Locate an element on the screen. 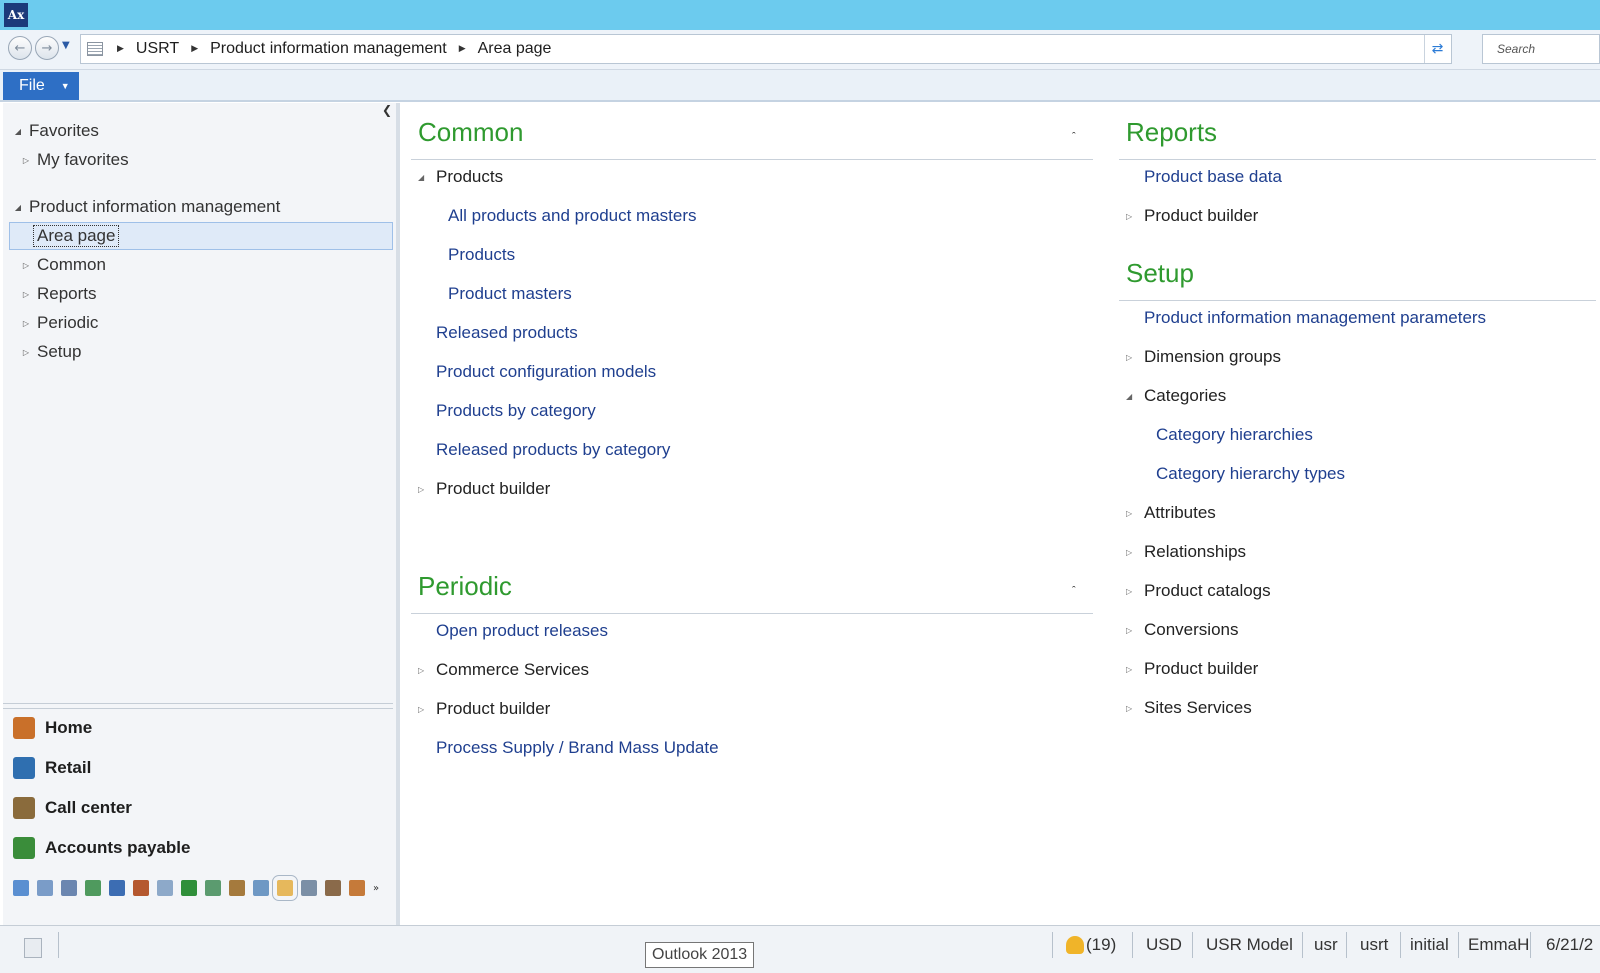 The image size is (1600, 973). link-group-categories: ◢ Categories is located at coordinates (1176, 396).